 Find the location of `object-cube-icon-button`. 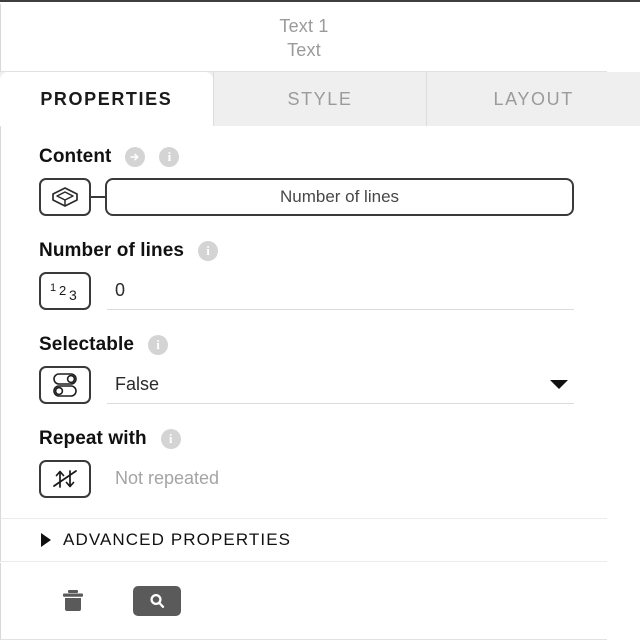

object-cube-icon-button is located at coordinates (65, 197).